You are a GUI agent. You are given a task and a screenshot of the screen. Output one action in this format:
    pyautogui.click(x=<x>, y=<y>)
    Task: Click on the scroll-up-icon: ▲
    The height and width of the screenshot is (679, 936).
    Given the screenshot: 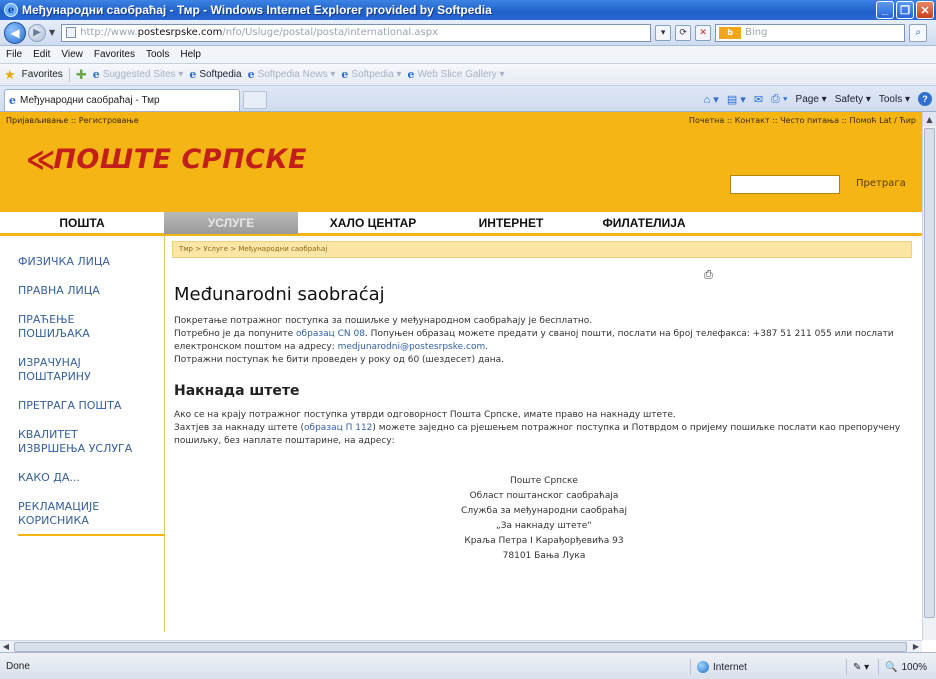 What is the action you would take?
    pyautogui.click(x=929, y=119)
    